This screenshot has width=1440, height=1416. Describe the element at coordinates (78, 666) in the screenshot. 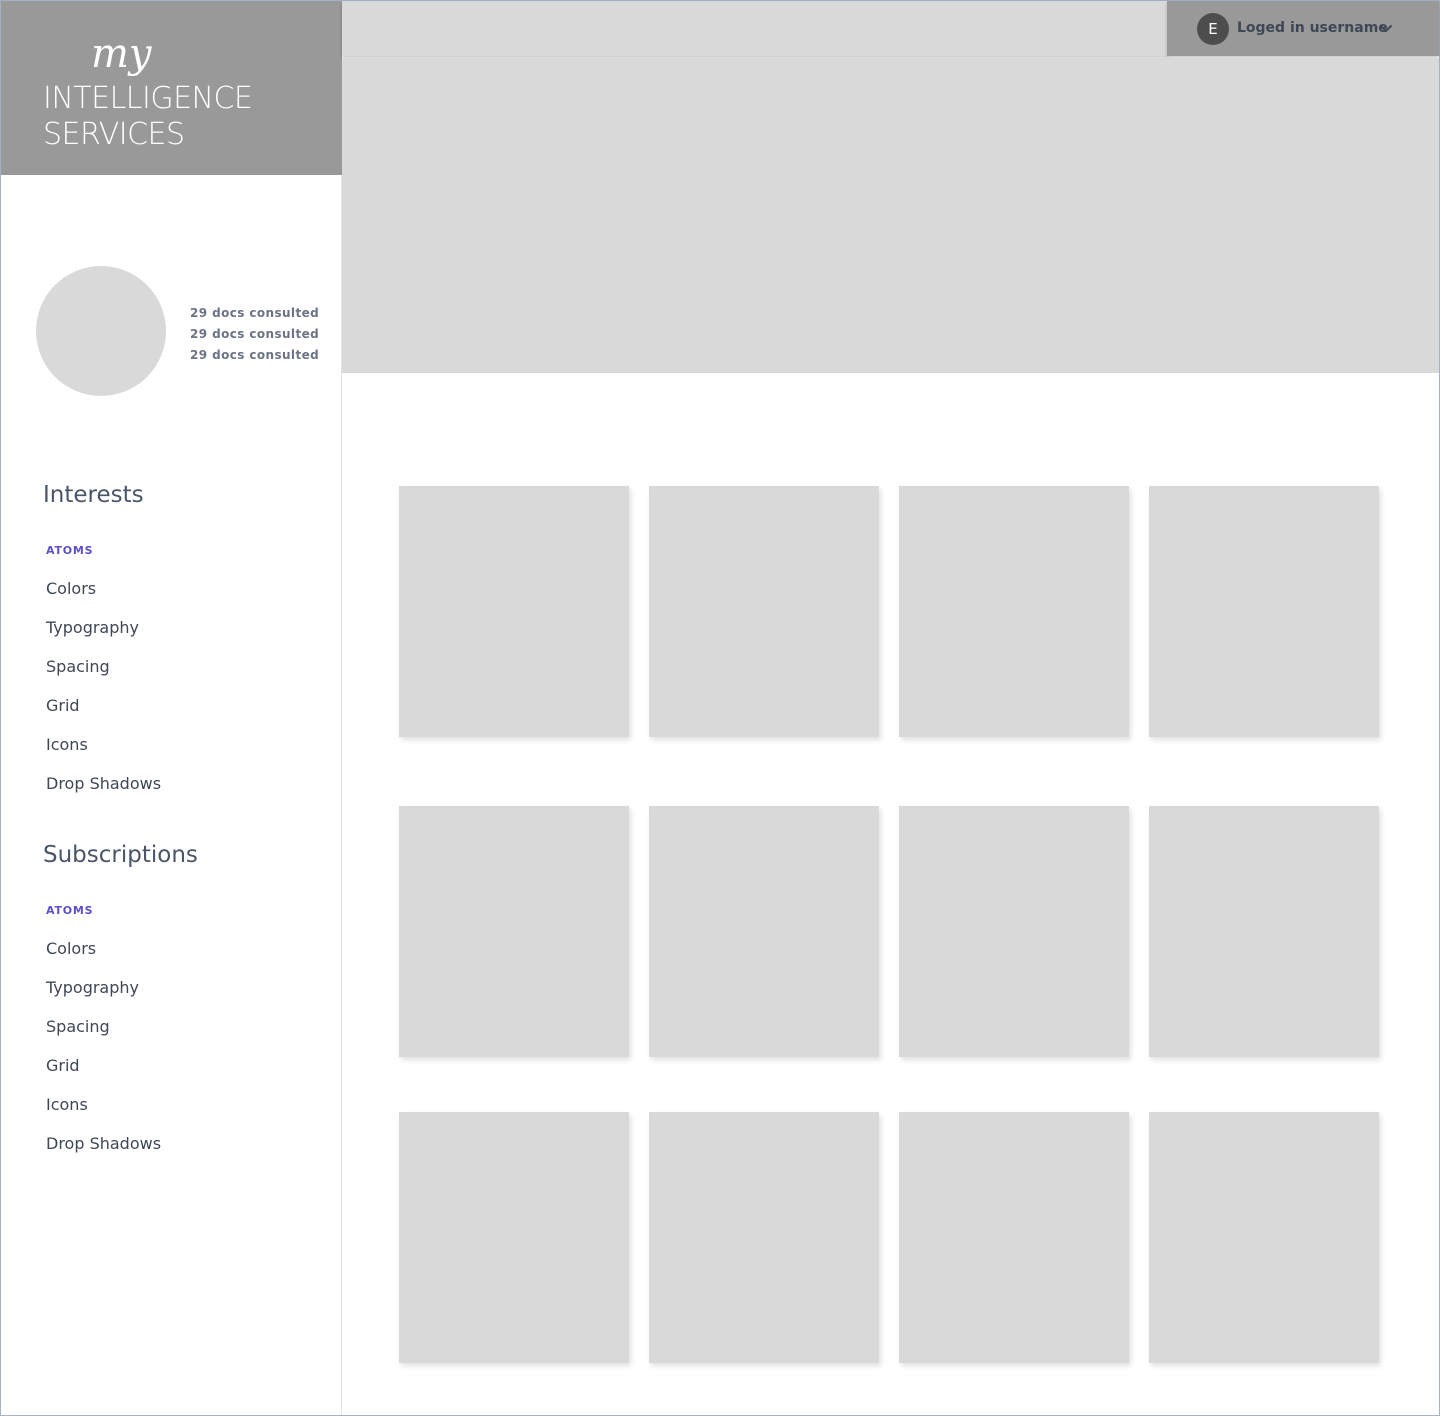

I see `interests-item-spacing: Spacing` at that location.